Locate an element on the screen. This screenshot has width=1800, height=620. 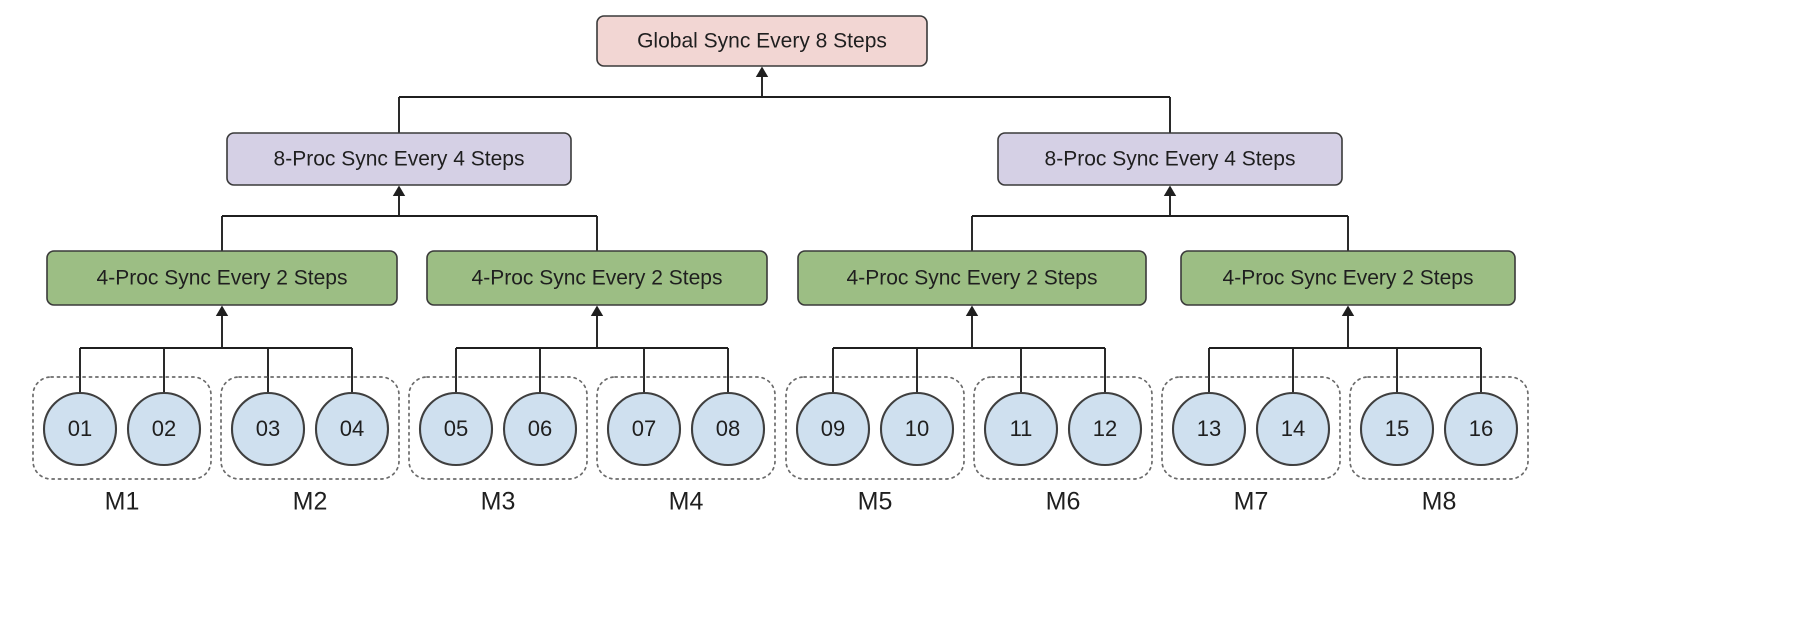
machine-group-label-m5: M5 is located at coordinates (875, 502).